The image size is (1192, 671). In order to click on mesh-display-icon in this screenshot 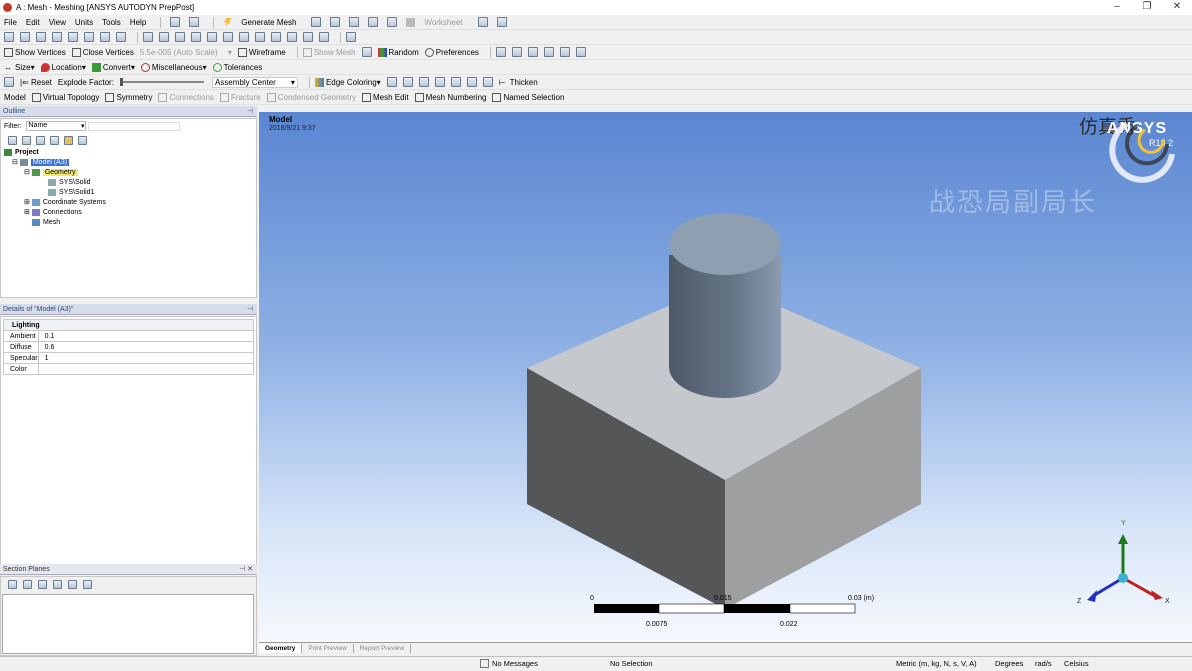, I will do `click(335, 22)`.